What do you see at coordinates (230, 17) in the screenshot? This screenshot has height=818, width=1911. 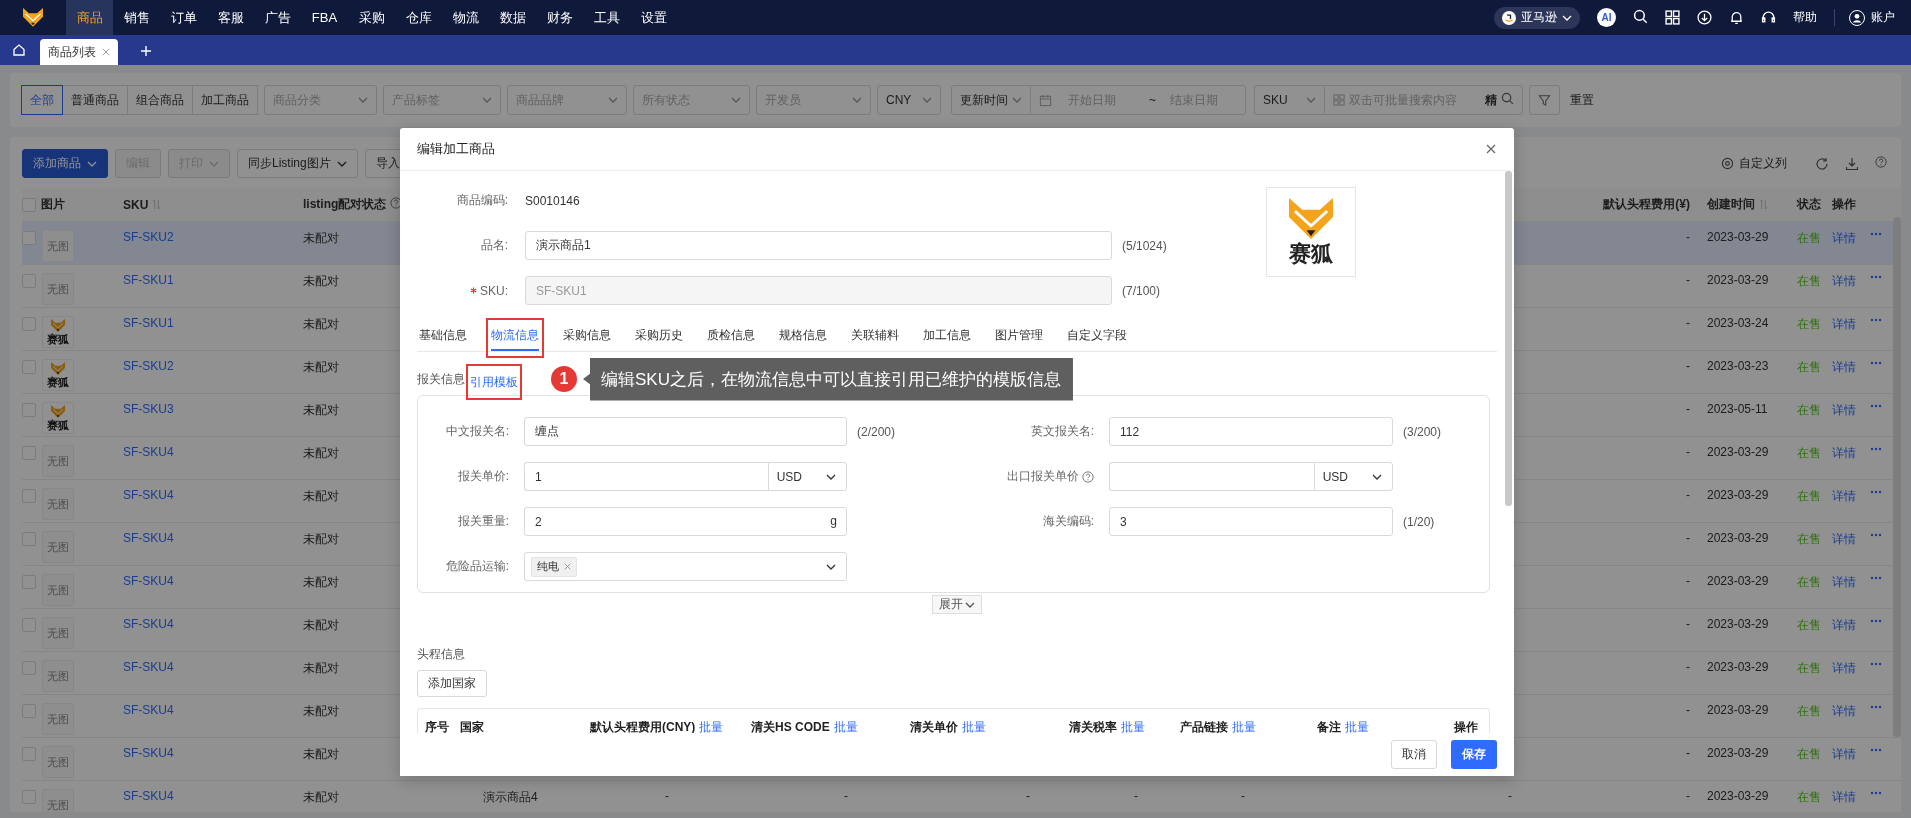 I see `nav-item: 客服` at bounding box center [230, 17].